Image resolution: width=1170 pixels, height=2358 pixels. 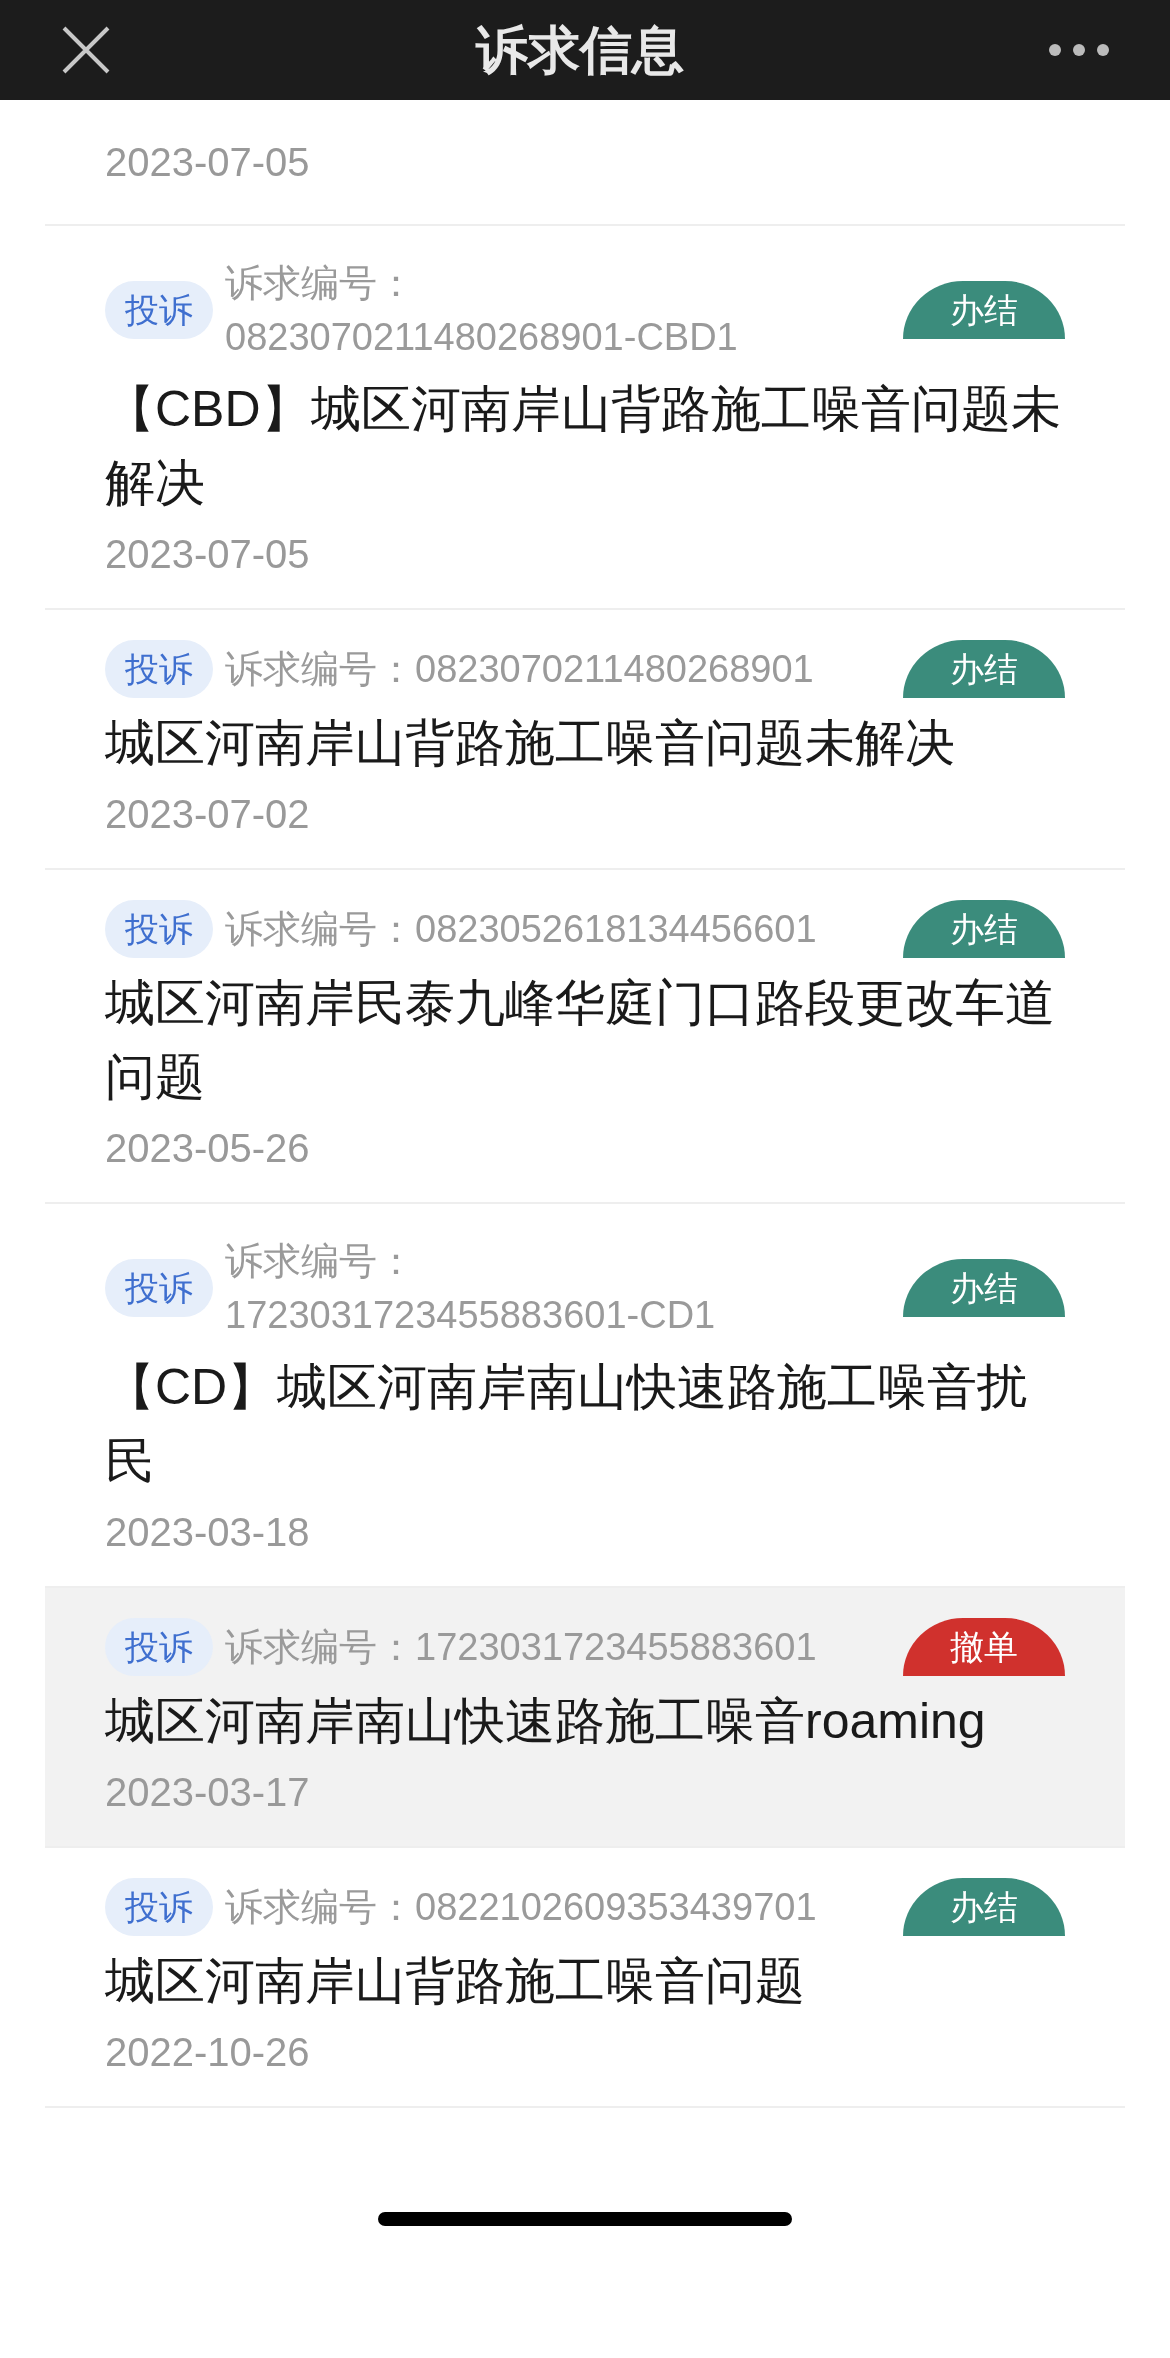 What do you see at coordinates (86, 50) in the screenshot?
I see `close-icon` at bounding box center [86, 50].